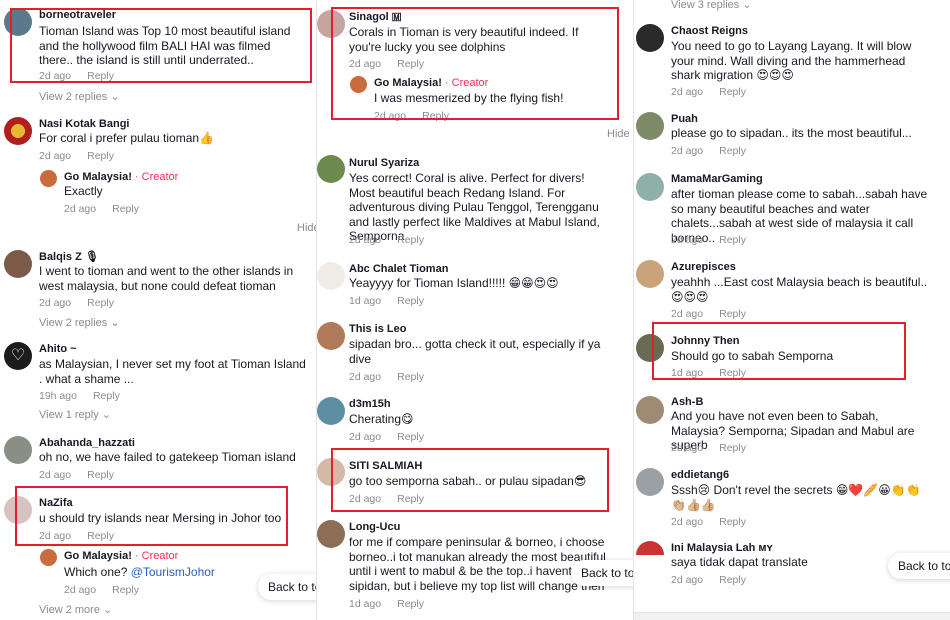 The height and width of the screenshot is (620, 950). I want to click on comment-author: Johnny Then, so click(705, 341).